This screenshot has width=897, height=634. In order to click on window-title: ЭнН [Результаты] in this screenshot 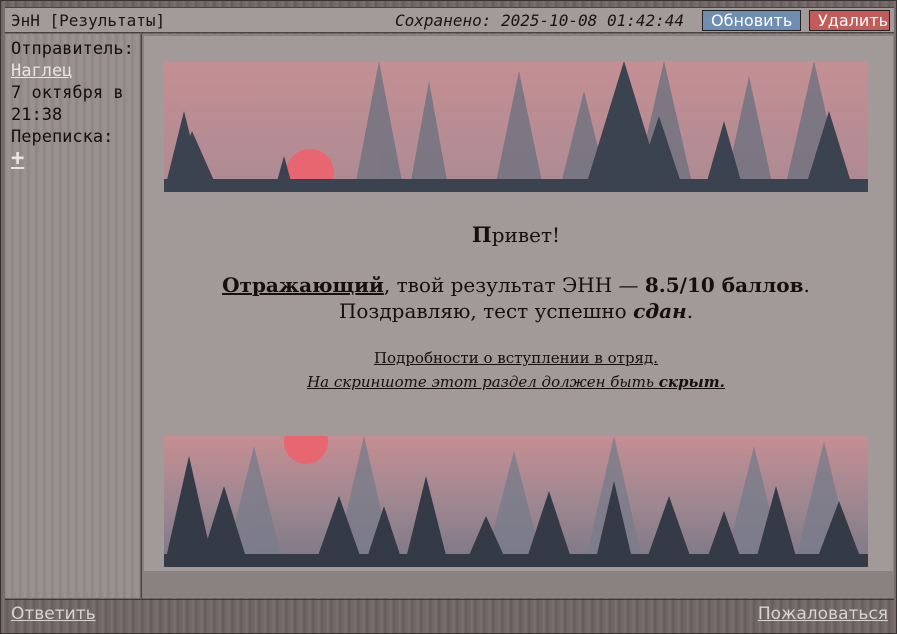, I will do `click(88, 20)`.